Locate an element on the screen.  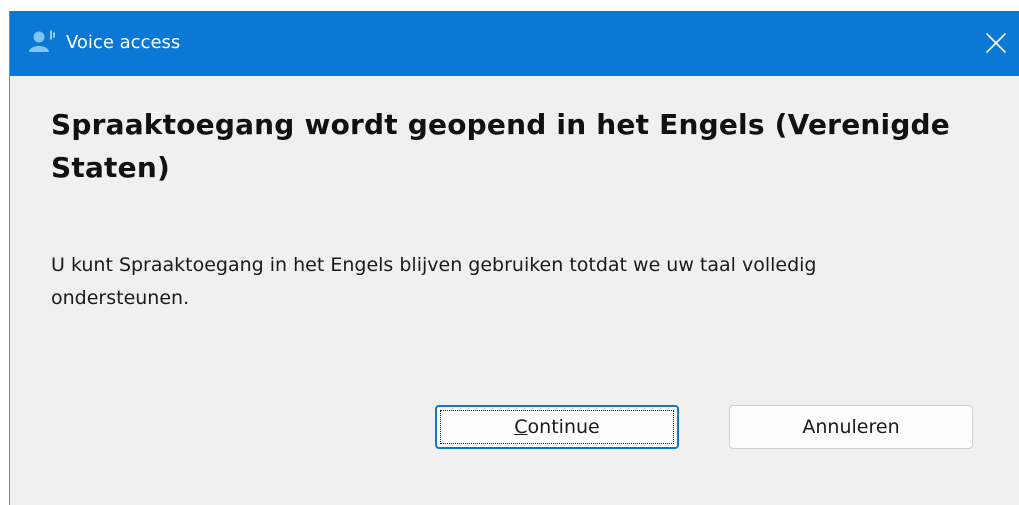
continue-label: Continue is located at coordinates (556, 427).